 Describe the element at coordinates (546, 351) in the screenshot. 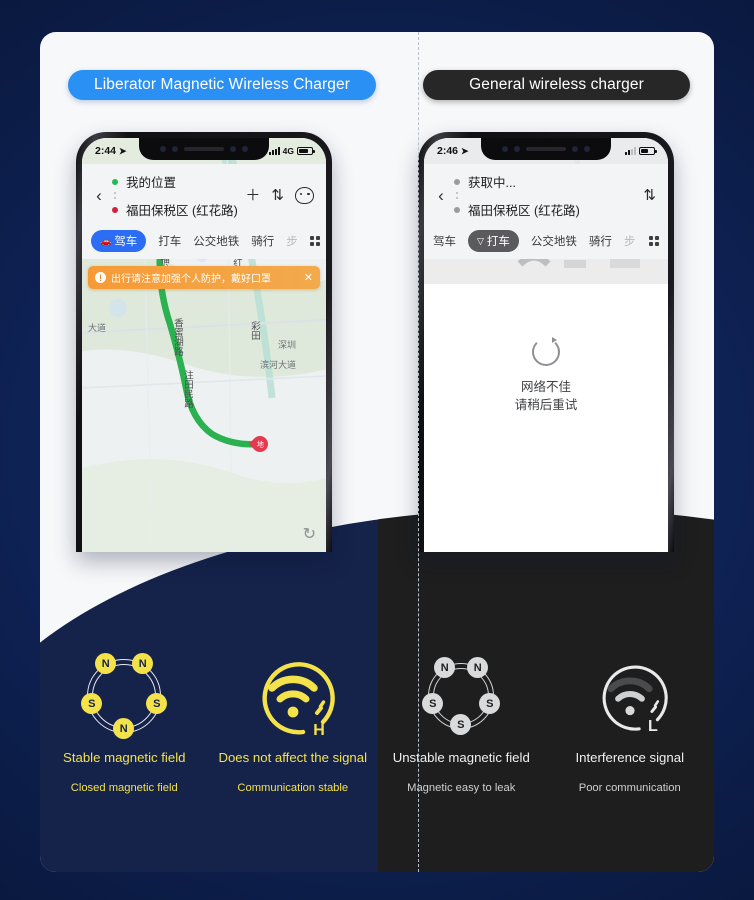

I see `retry-spinner-icon` at that location.